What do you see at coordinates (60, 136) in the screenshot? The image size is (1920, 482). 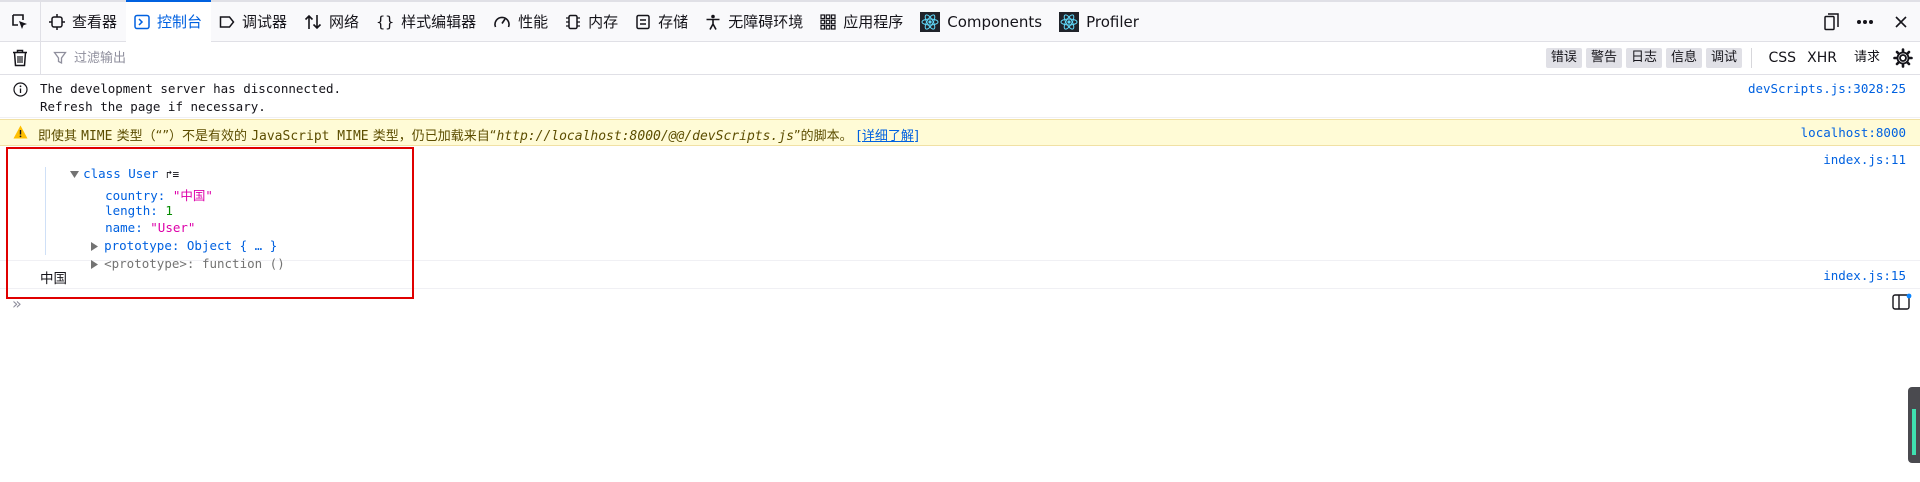 I see `warning-text-prefix: 即使其` at bounding box center [60, 136].